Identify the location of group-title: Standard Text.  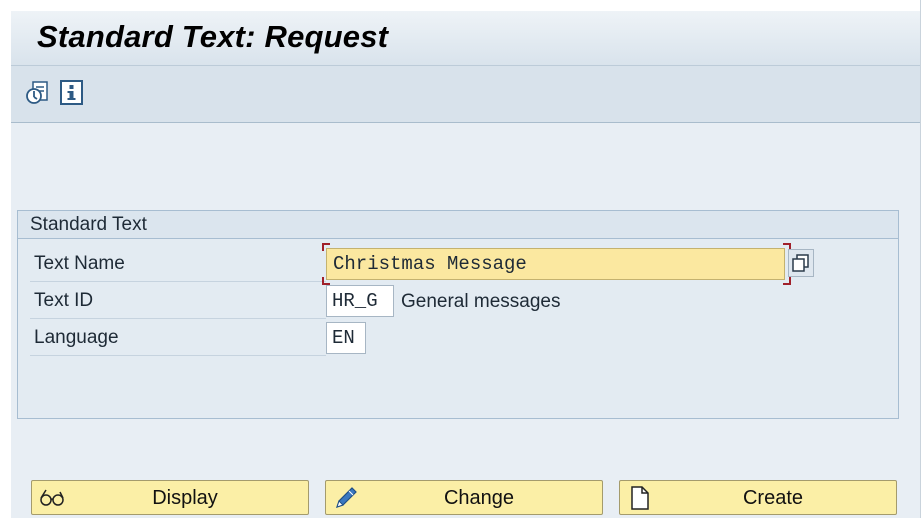
(88, 224).